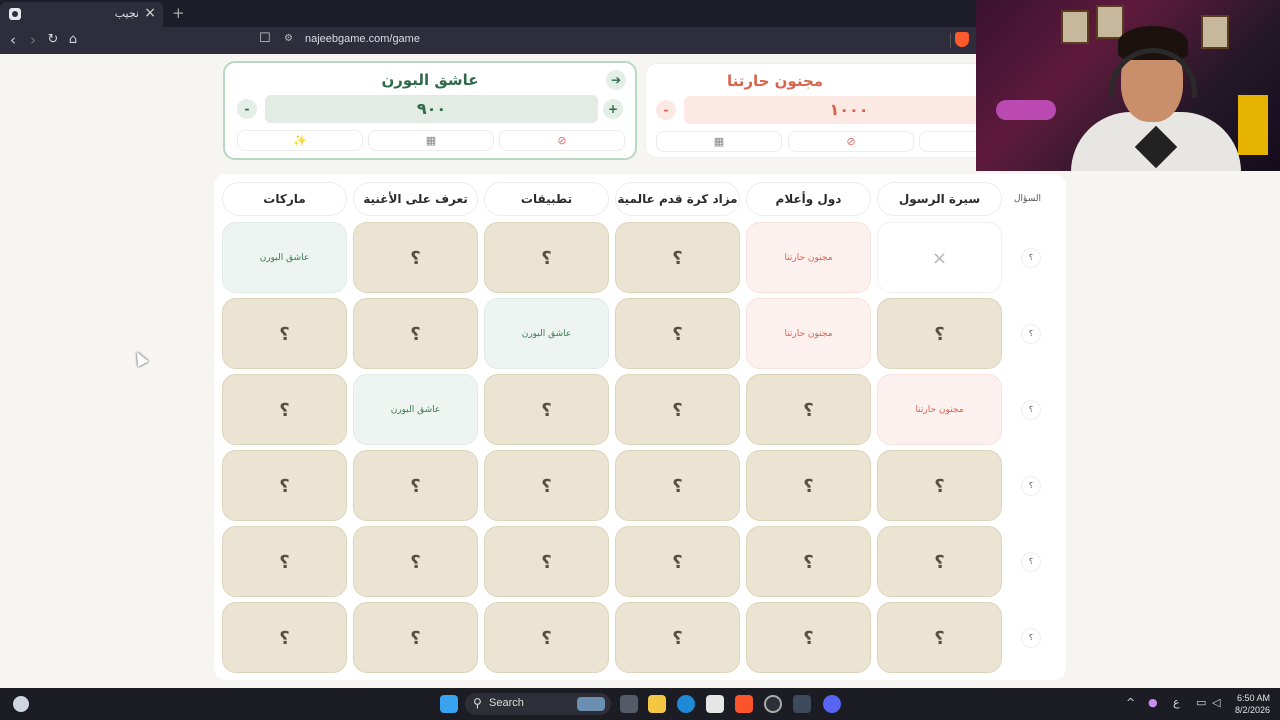  What do you see at coordinates (939, 257) in the screenshot?
I see `answered-empty-cell: ×` at bounding box center [939, 257].